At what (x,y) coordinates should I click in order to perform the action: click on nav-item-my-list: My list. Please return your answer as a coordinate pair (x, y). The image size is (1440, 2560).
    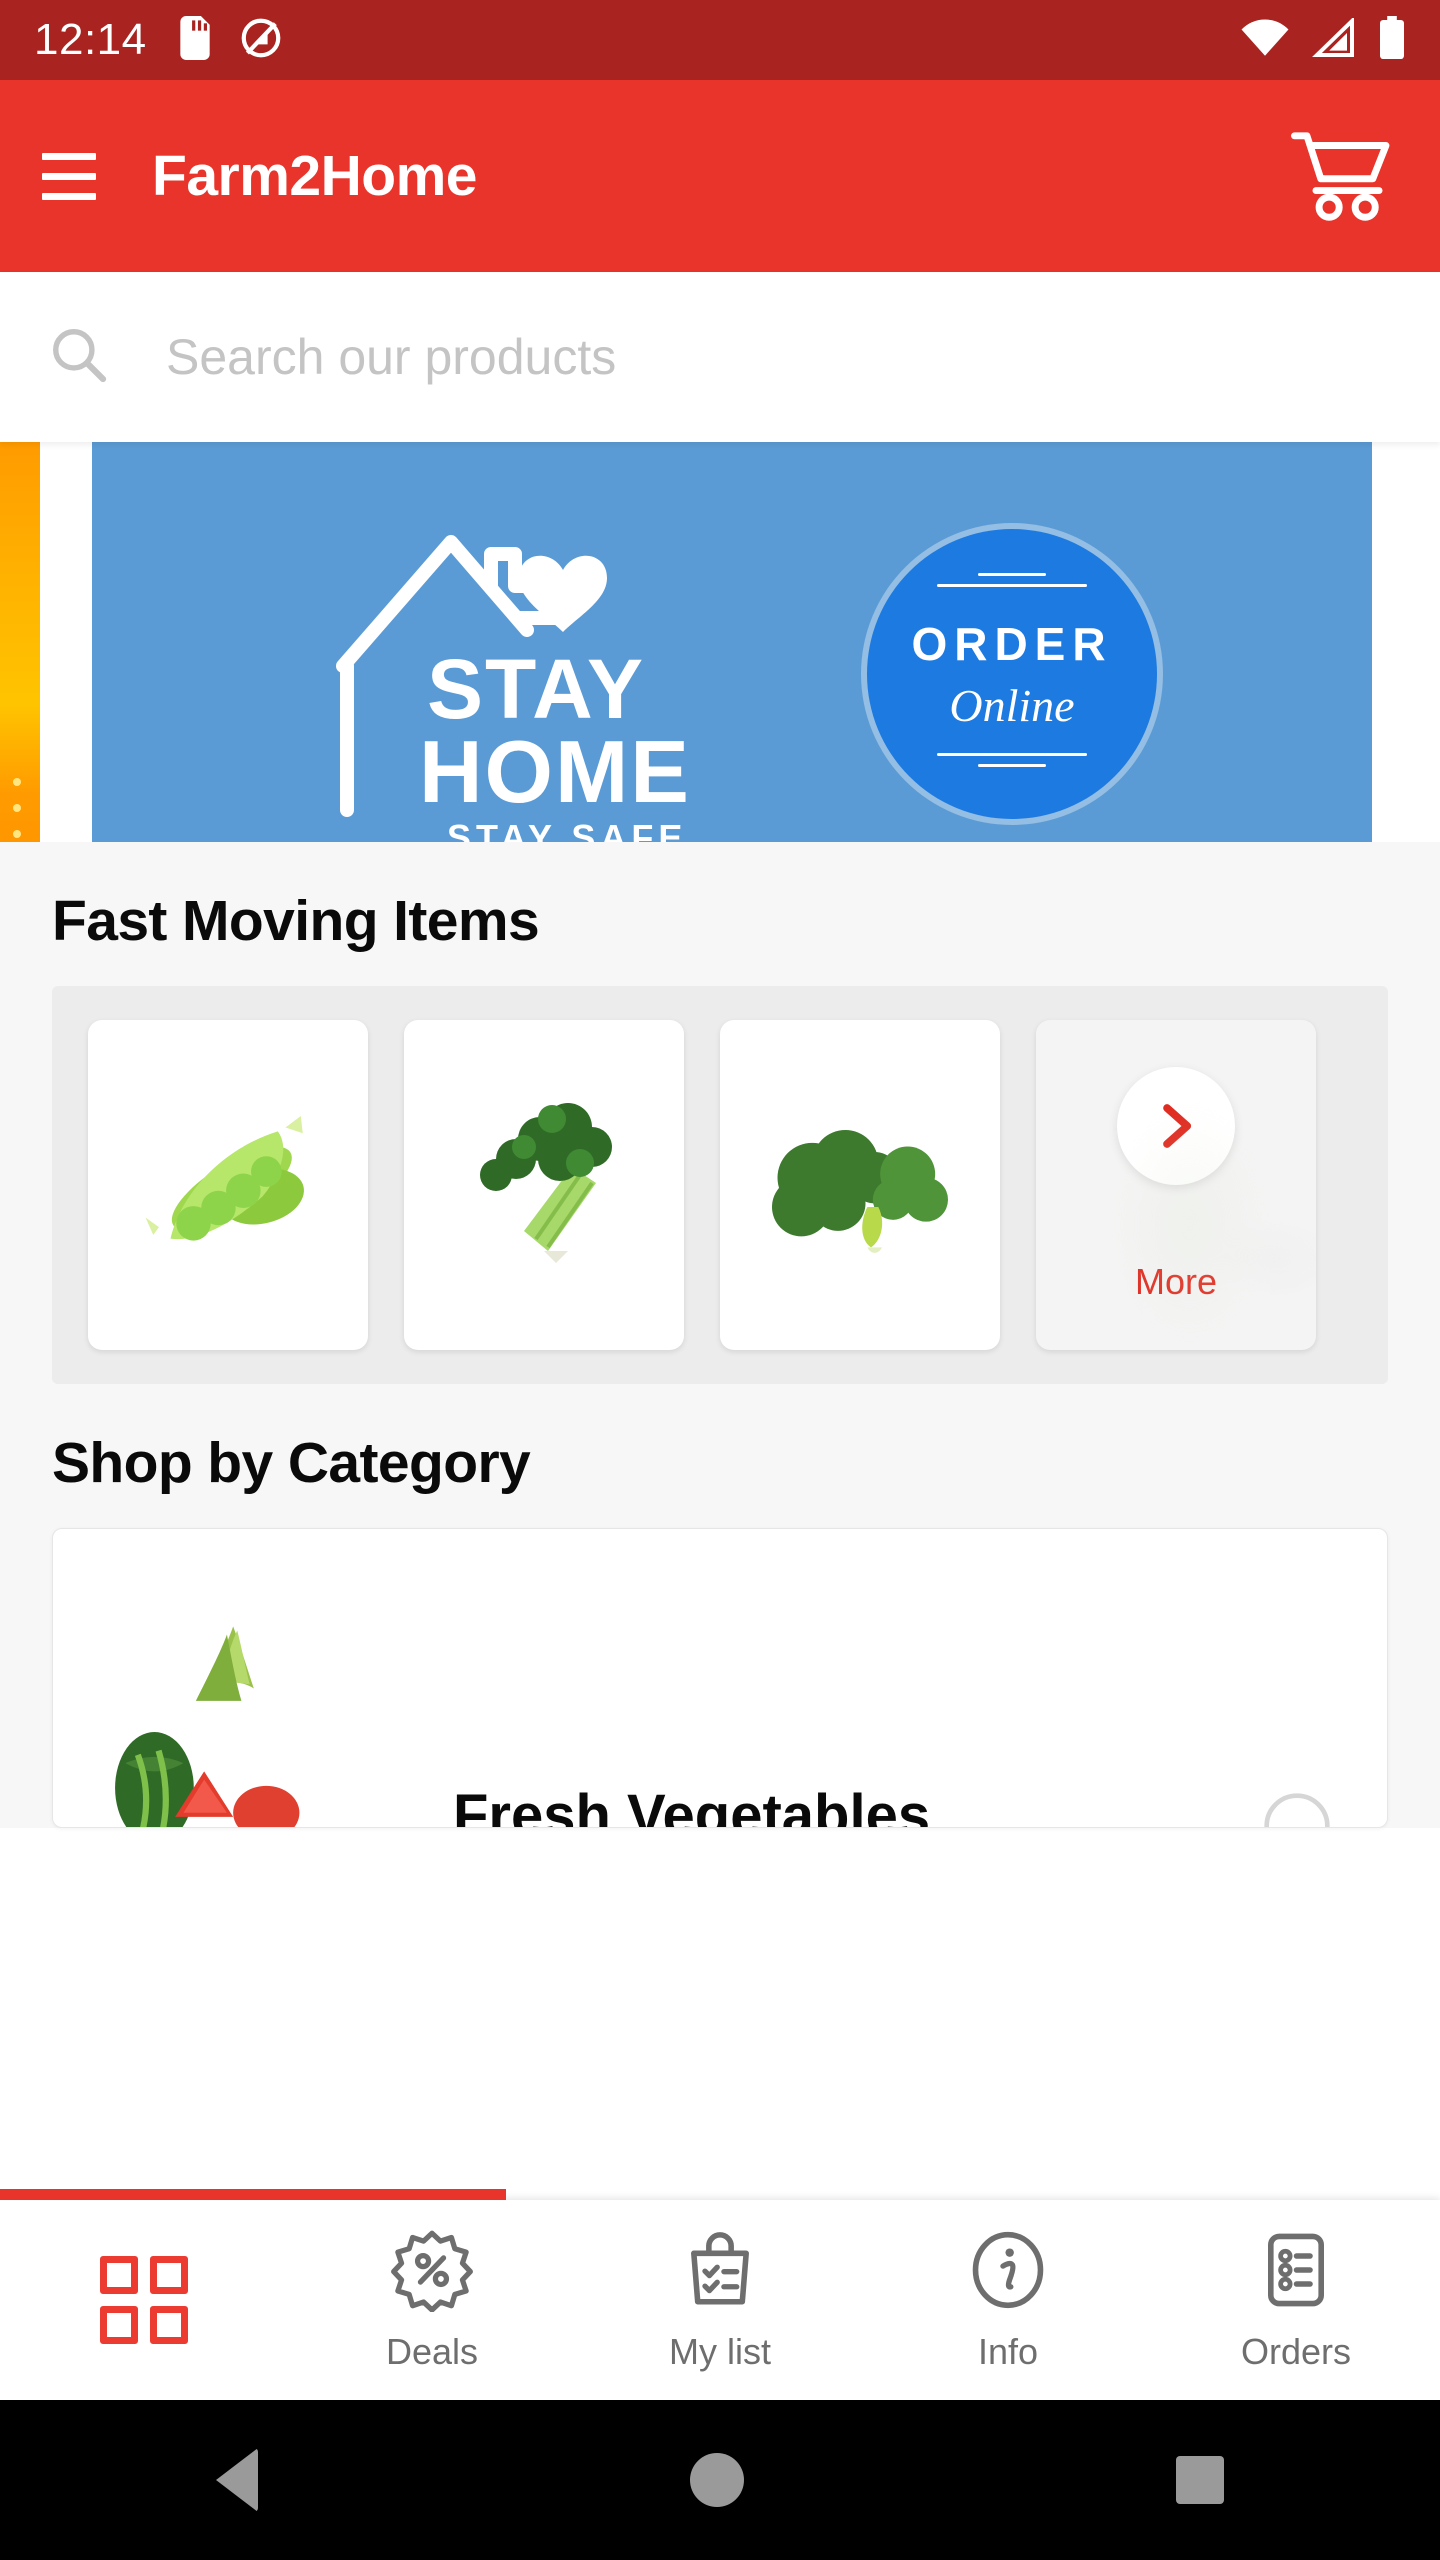
    Looking at the image, I should click on (720, 2300).